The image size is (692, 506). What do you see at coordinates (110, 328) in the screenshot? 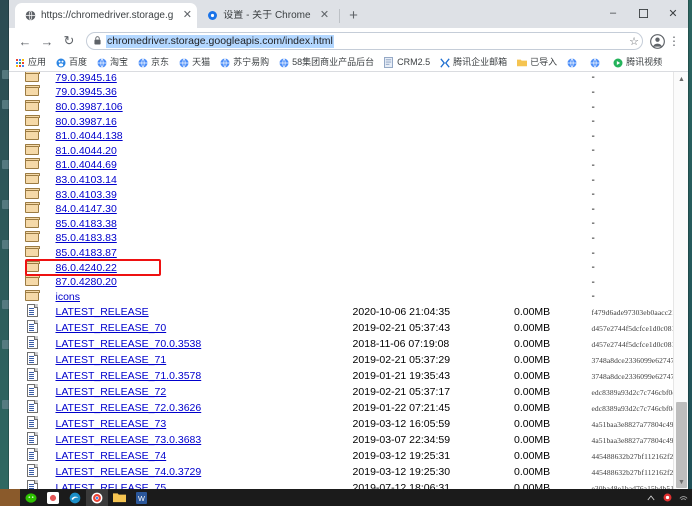
I see `file-link: LATEST_RELEASE_70` at bounding box center [110, 328].